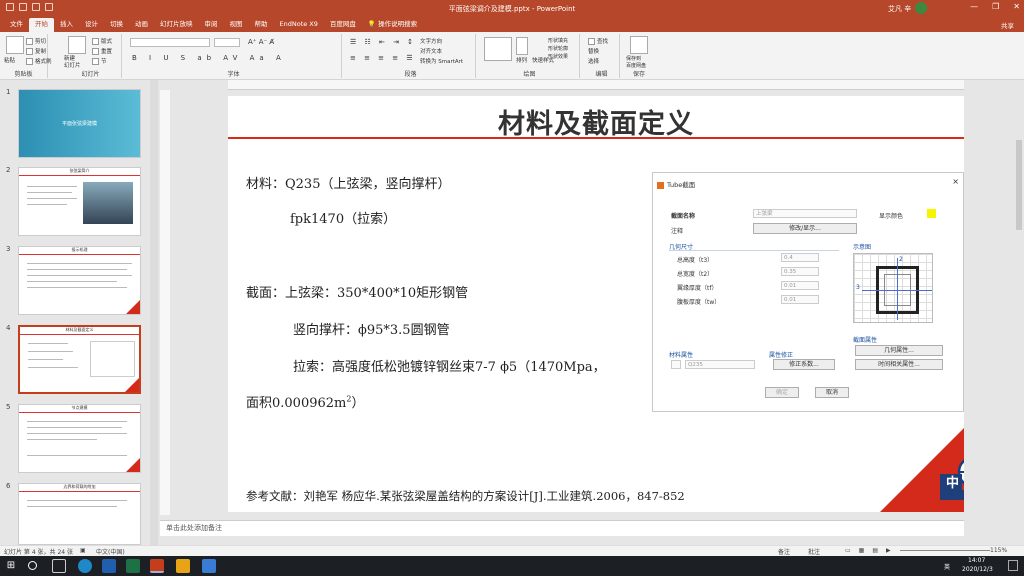  I want to click on tab-slideshow: 幻灯片放映, so click(176, 25).